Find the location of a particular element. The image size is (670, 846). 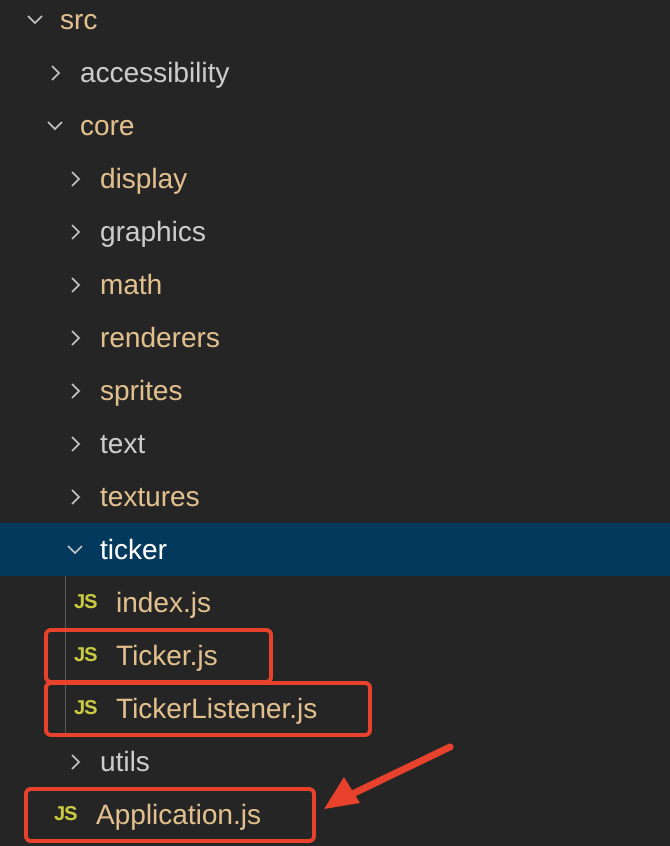

file-name: Application.js is located at coordinates (178, 815).